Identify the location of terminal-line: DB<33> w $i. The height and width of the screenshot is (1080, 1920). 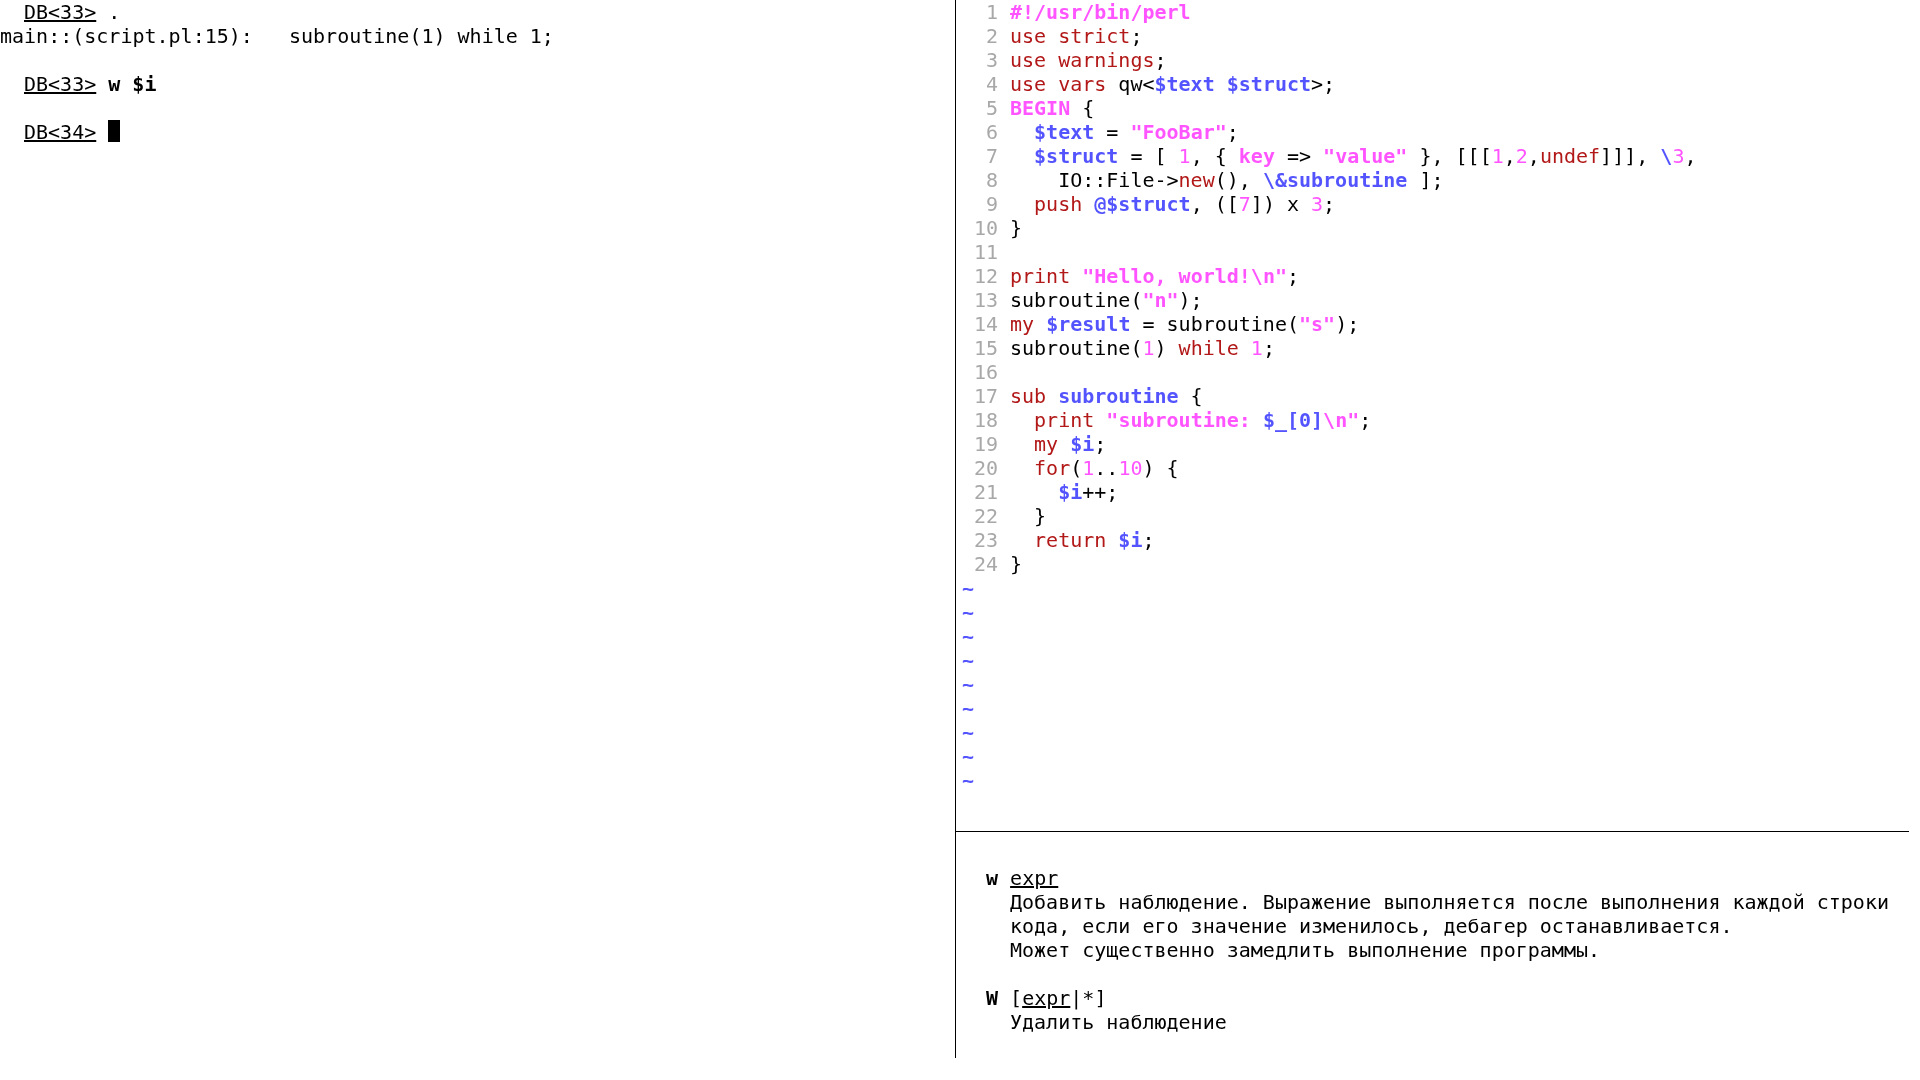
(90, 84).